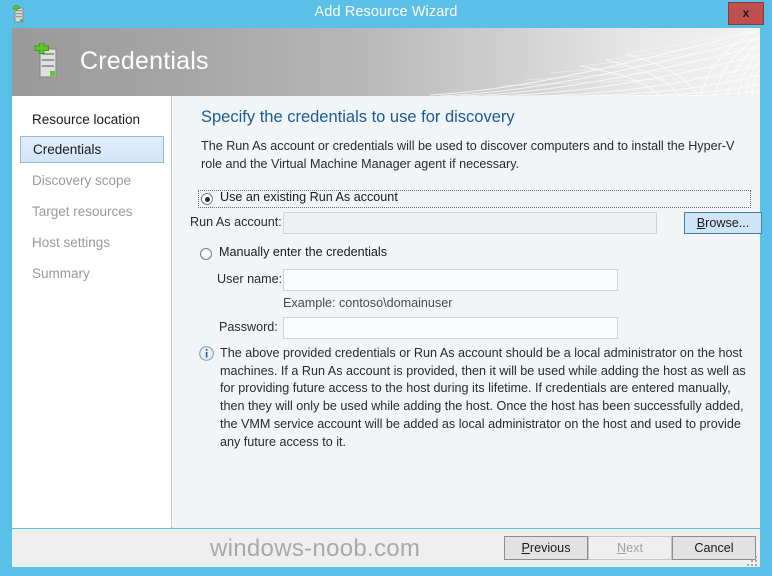 The image size is (772, 576). What do you see at coordinates (206, 254) in the screenshot?
I see `radio-indicator-manual` at bounding box center [206, 254].